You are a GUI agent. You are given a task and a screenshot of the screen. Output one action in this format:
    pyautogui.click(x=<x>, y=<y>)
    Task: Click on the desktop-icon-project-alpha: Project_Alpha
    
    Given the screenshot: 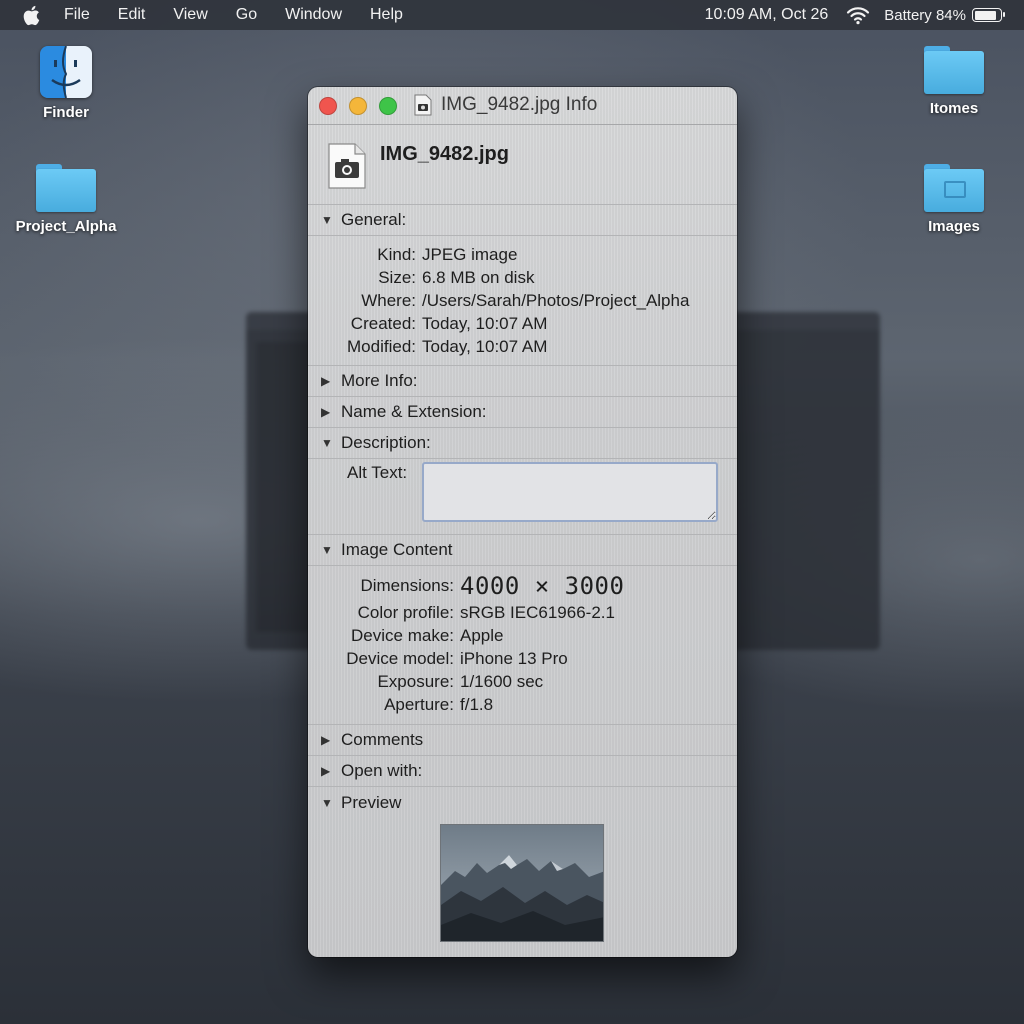 What is the action you would take?
    pyautogui.click(x=66, y=199)
    